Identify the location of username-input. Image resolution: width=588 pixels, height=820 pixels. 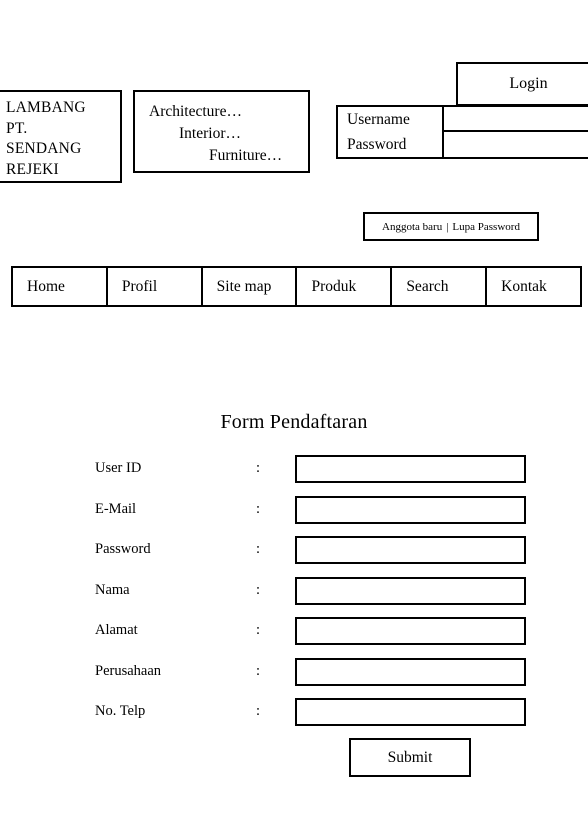
(516, 118).